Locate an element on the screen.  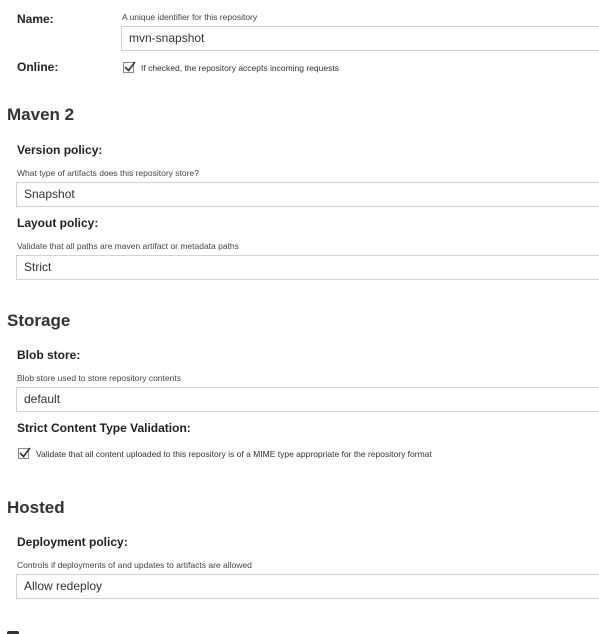
online-checkbox is located at coordinates (129, 67).